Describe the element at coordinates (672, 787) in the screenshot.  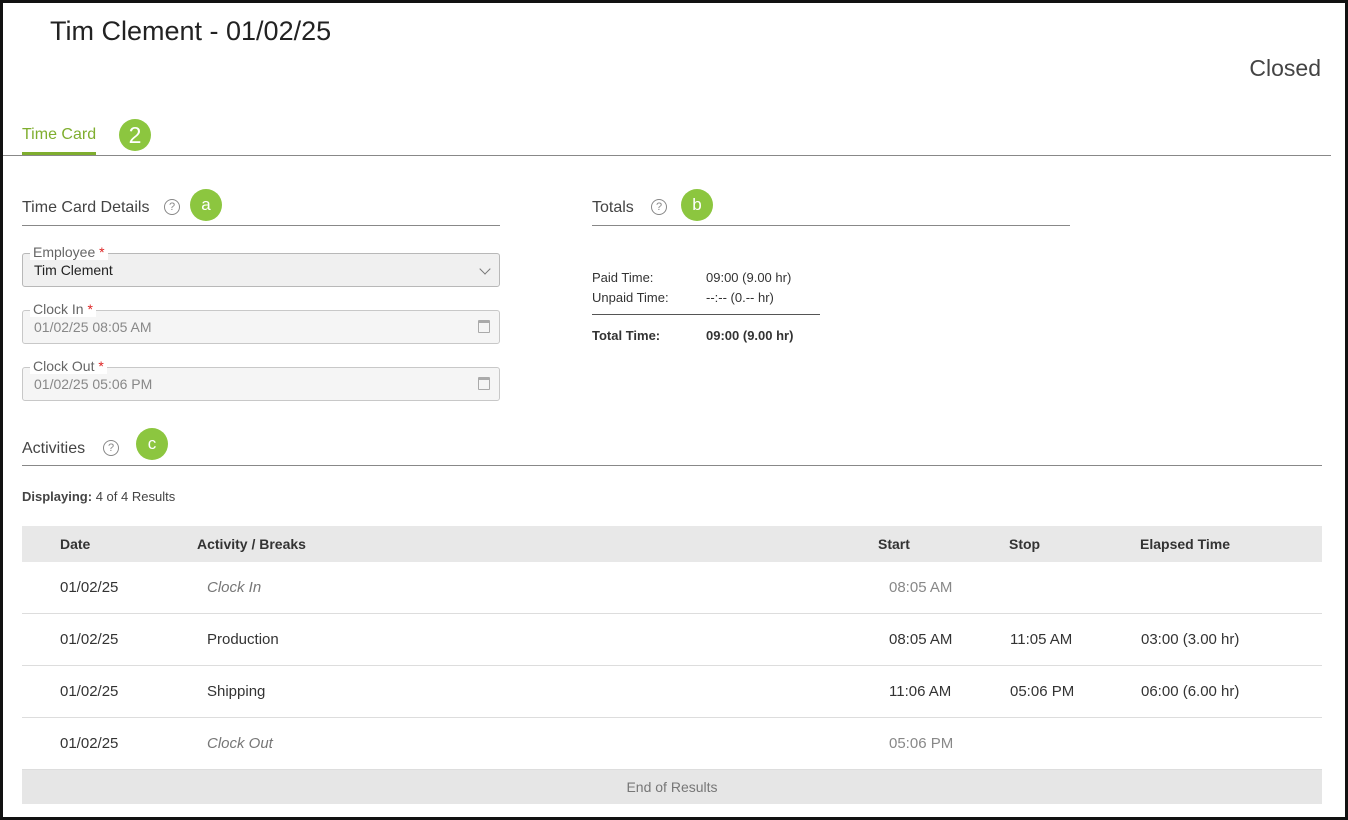
I see `table-footer: End of Results` at that location.